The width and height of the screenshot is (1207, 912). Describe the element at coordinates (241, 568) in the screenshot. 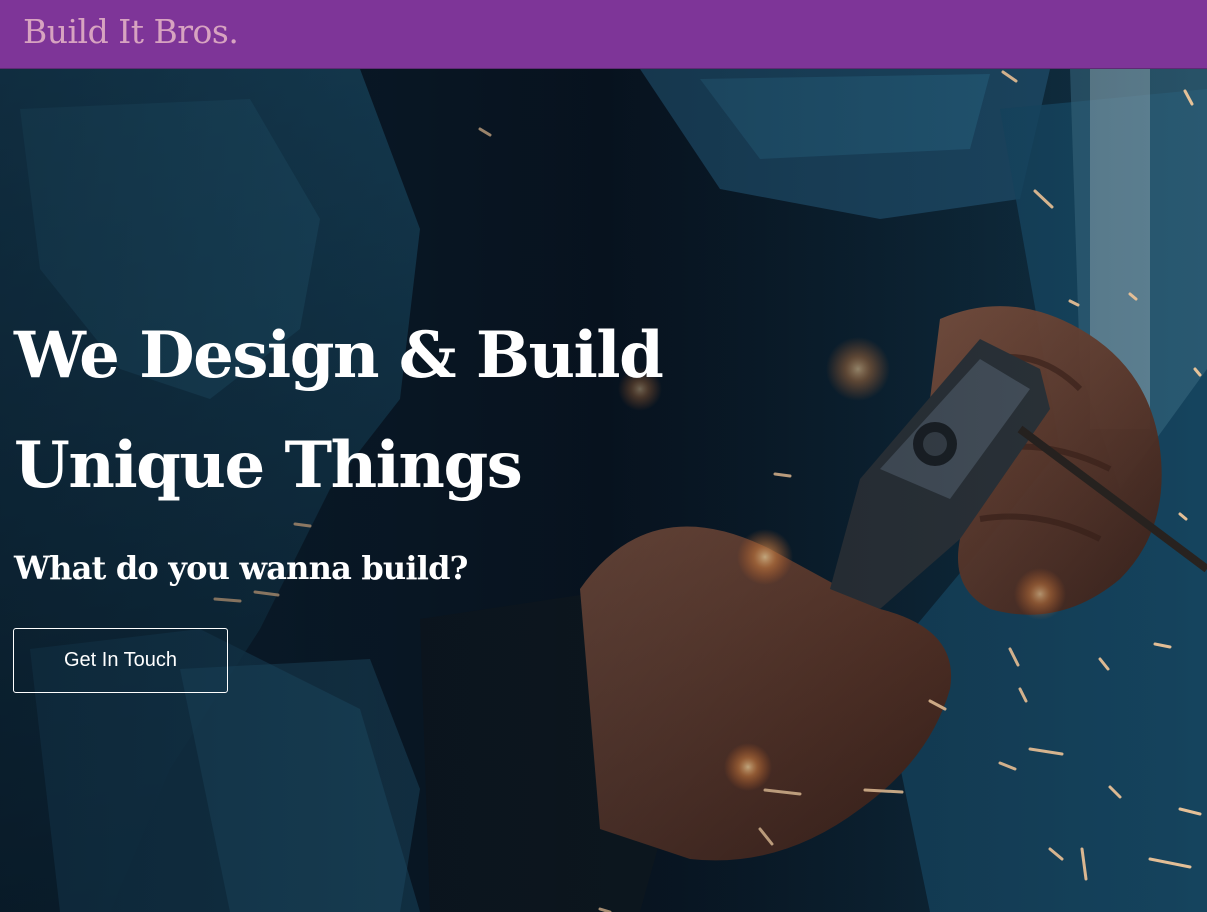

I see `hero-subtitle: What do you wanna build?` at that location.